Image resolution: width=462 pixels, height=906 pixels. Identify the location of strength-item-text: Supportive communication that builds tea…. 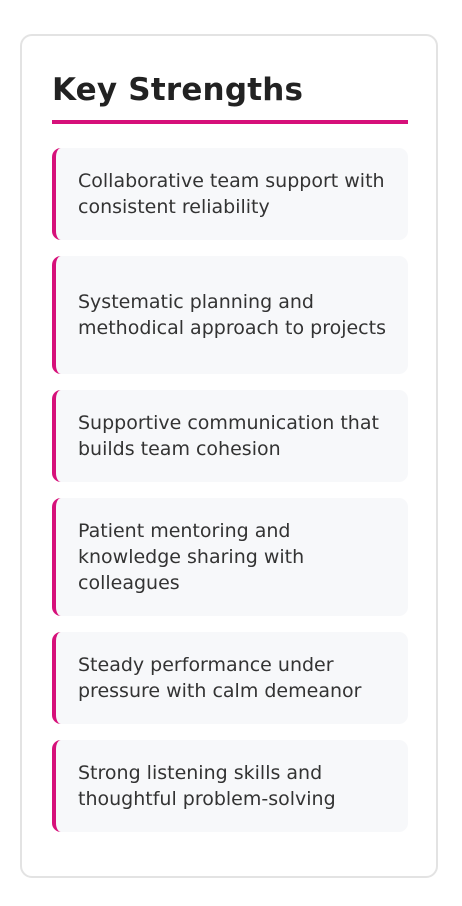
(228, 436).